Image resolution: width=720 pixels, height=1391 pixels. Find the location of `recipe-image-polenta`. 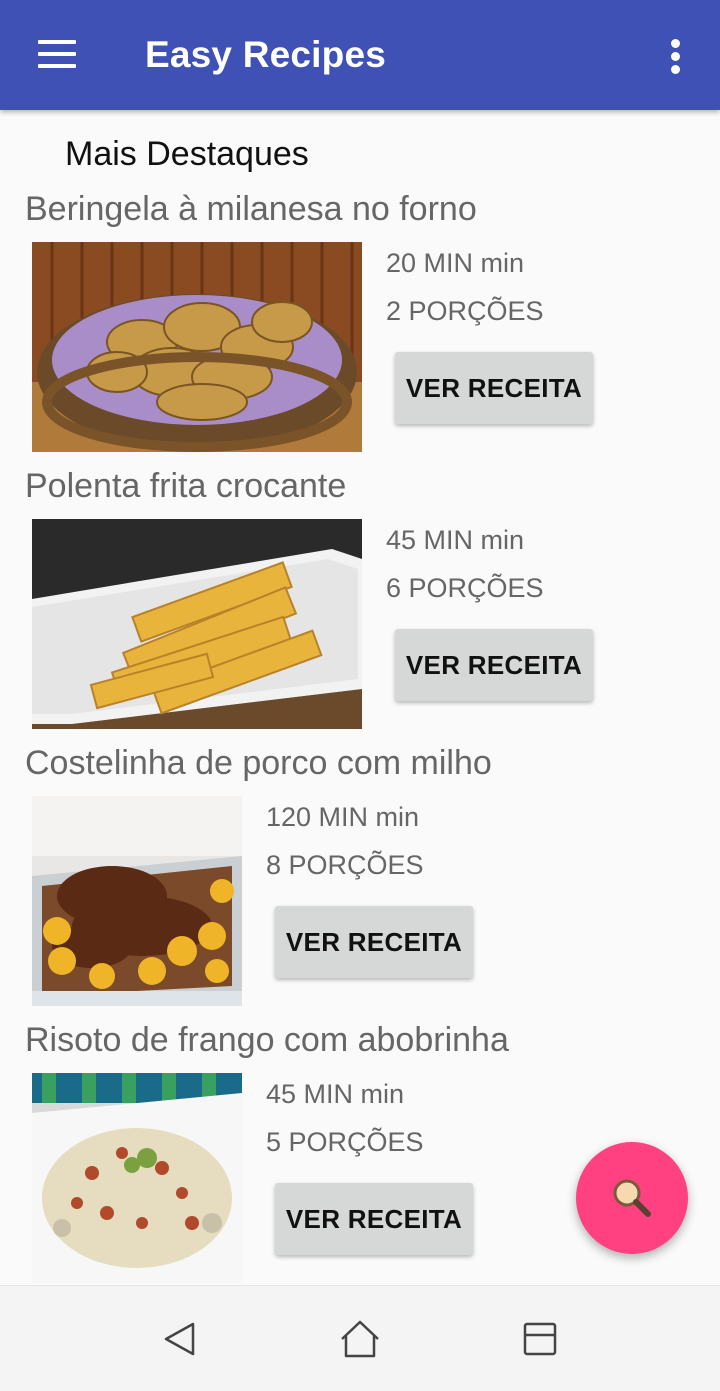

recipe-image-polenta is located at coordinates (197, 624).